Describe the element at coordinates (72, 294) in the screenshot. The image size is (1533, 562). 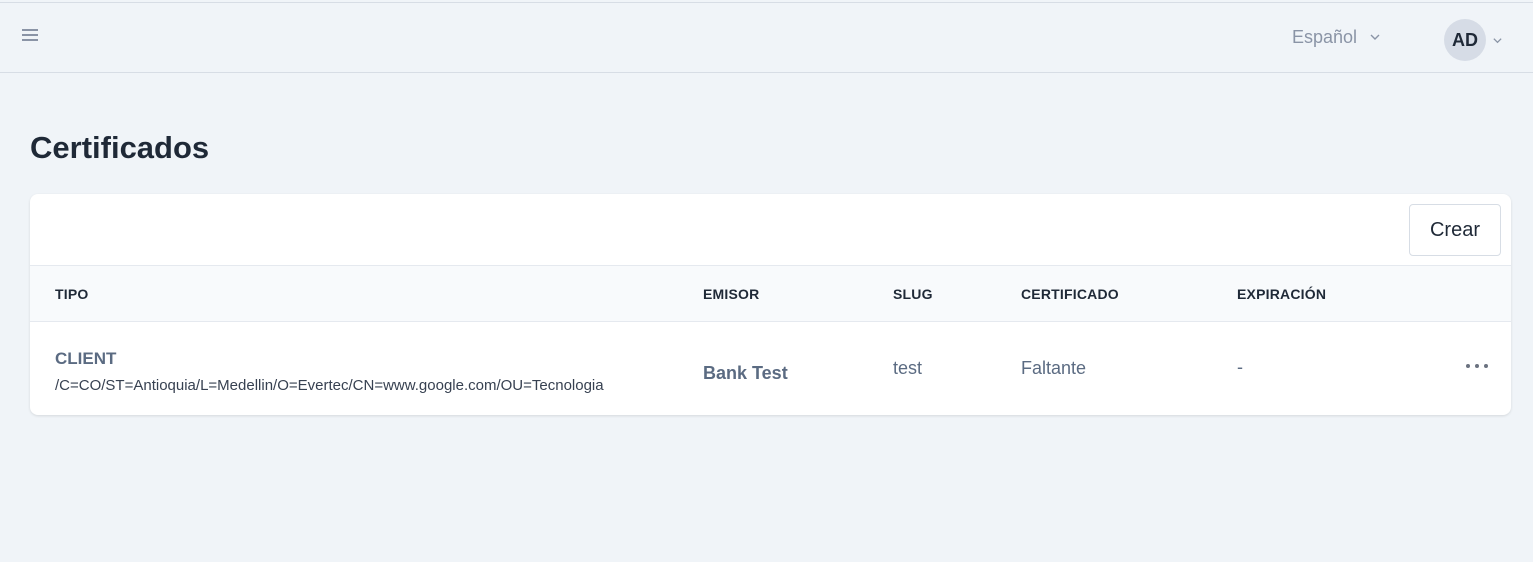
I see `column-header-tipo: TIPO` at that location.